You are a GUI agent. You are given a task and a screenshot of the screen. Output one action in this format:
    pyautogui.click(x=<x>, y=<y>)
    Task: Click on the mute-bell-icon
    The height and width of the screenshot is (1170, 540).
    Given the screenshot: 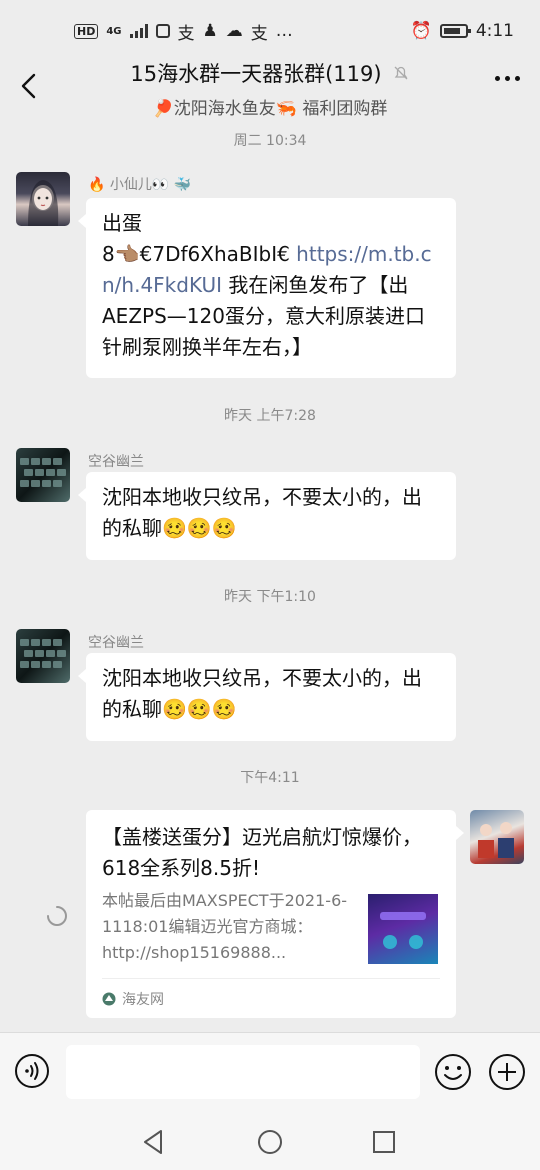 What is the action you would take?
    pyautogui.click(x=401, y=73)
    